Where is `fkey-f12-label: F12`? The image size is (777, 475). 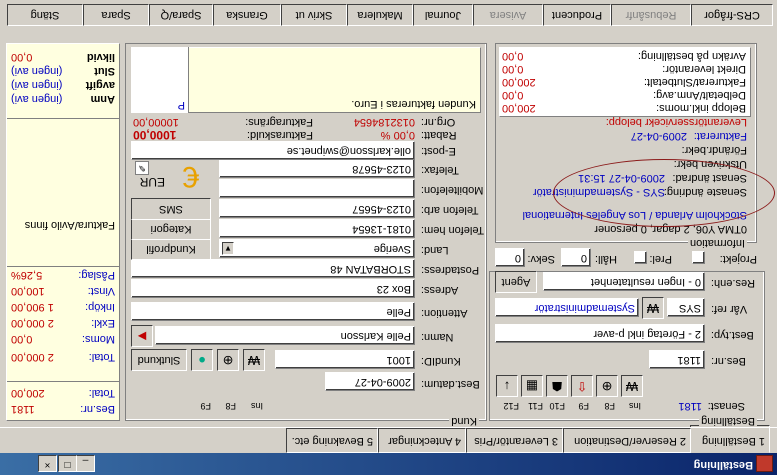 fkey-f12-label: F12 is located at coordinates (511, 406).